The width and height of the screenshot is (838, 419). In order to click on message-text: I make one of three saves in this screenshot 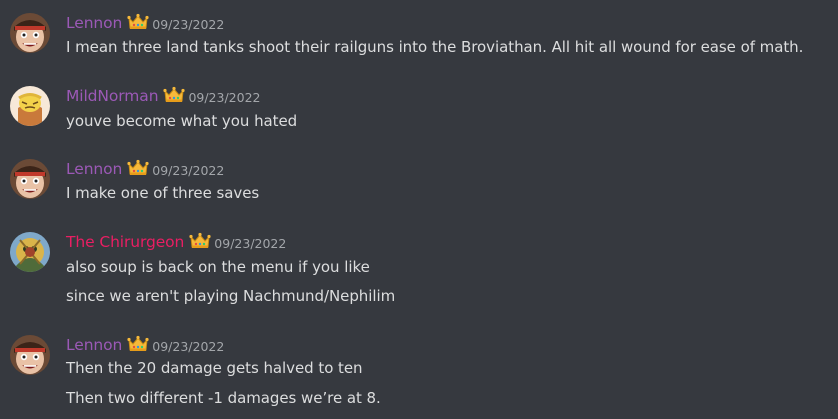, I will do `click(163, 193)`.